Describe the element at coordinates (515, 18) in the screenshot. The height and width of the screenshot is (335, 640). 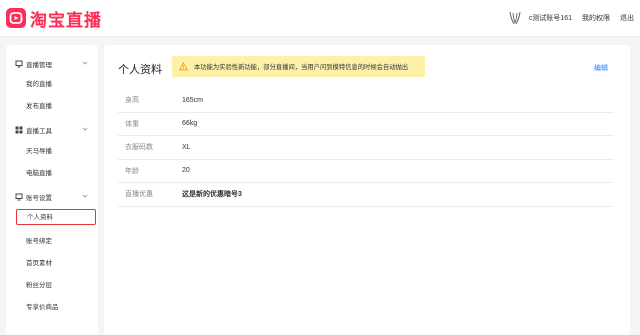
I see `avatar` at that location.